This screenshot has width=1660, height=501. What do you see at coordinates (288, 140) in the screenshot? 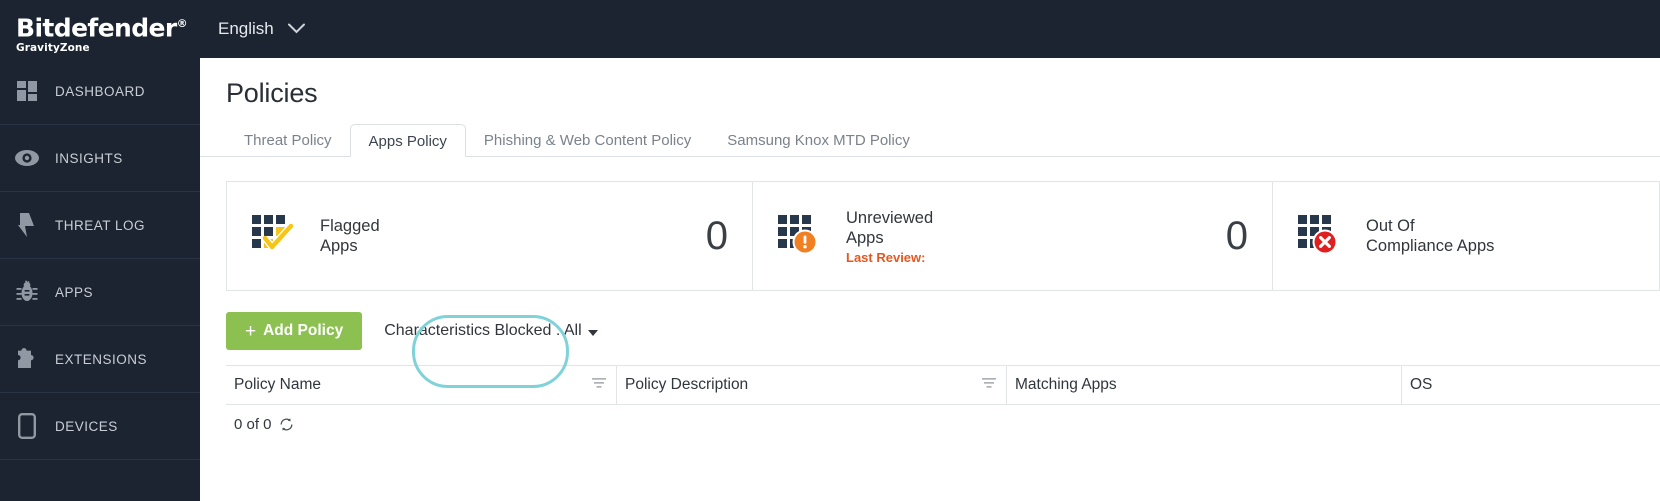
I see `tab-threat-policy: Threat Policy` at bounding box center [288, 140].